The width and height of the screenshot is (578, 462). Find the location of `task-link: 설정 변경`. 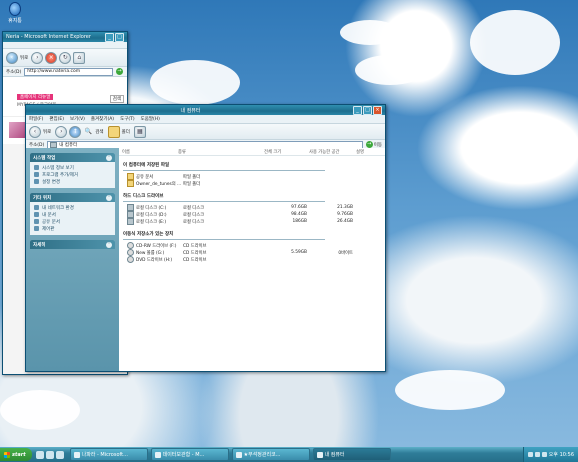

task-link: 설정 변경 is located at coordinates (72, 181).